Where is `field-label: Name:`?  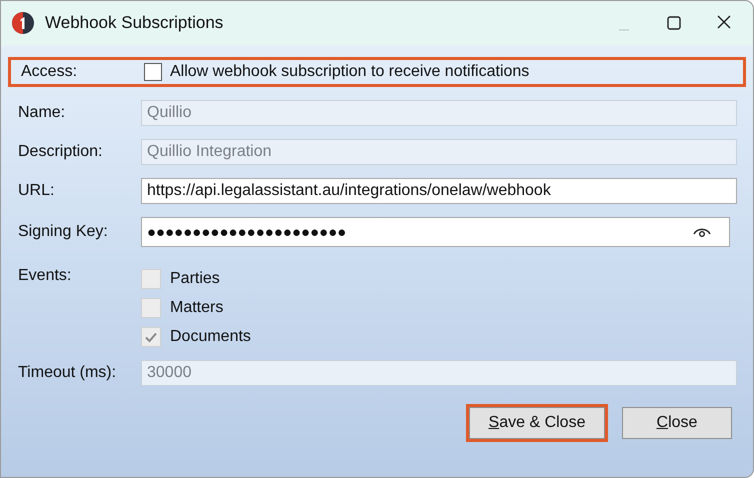
field-label: Name: is located at coordinates (42, 113).